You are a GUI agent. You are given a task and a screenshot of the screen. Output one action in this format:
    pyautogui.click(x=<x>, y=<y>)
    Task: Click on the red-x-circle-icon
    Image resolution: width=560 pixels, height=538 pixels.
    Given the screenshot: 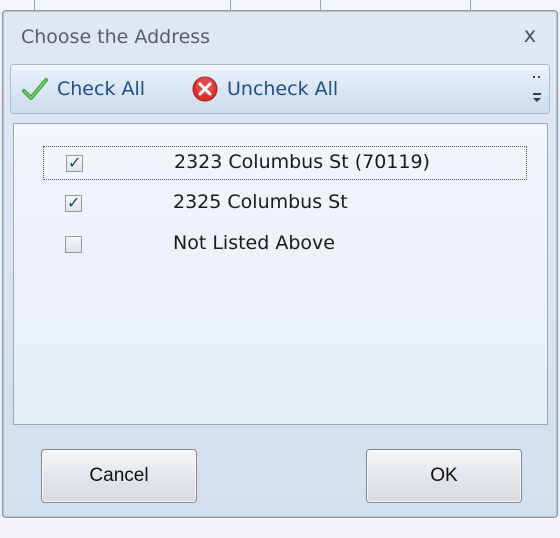 What is the action you would take?
    pyautogui.click(x=205, y=89)
    